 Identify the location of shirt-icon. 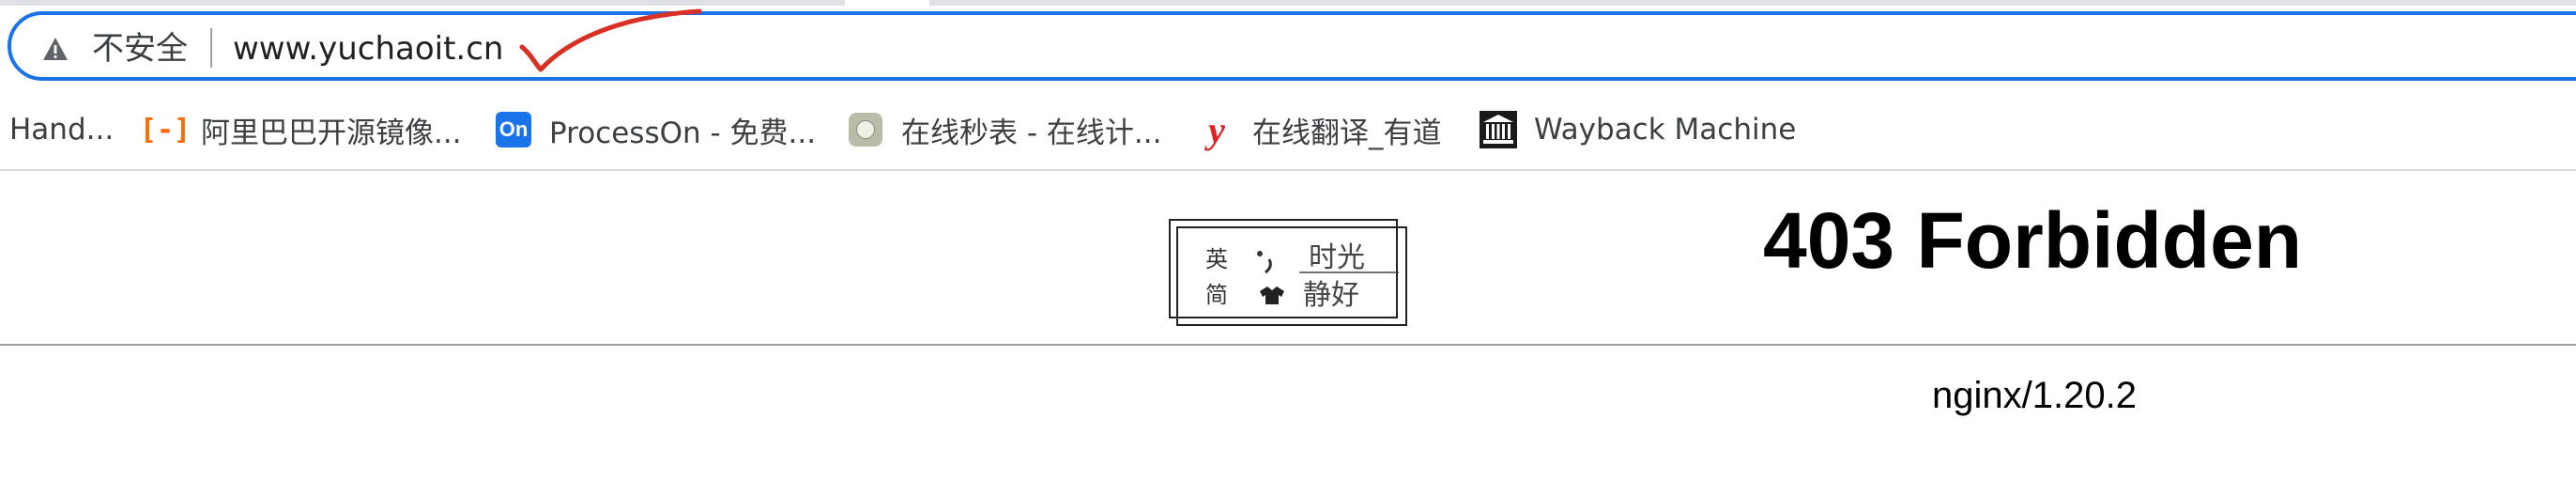
(1272, 295).